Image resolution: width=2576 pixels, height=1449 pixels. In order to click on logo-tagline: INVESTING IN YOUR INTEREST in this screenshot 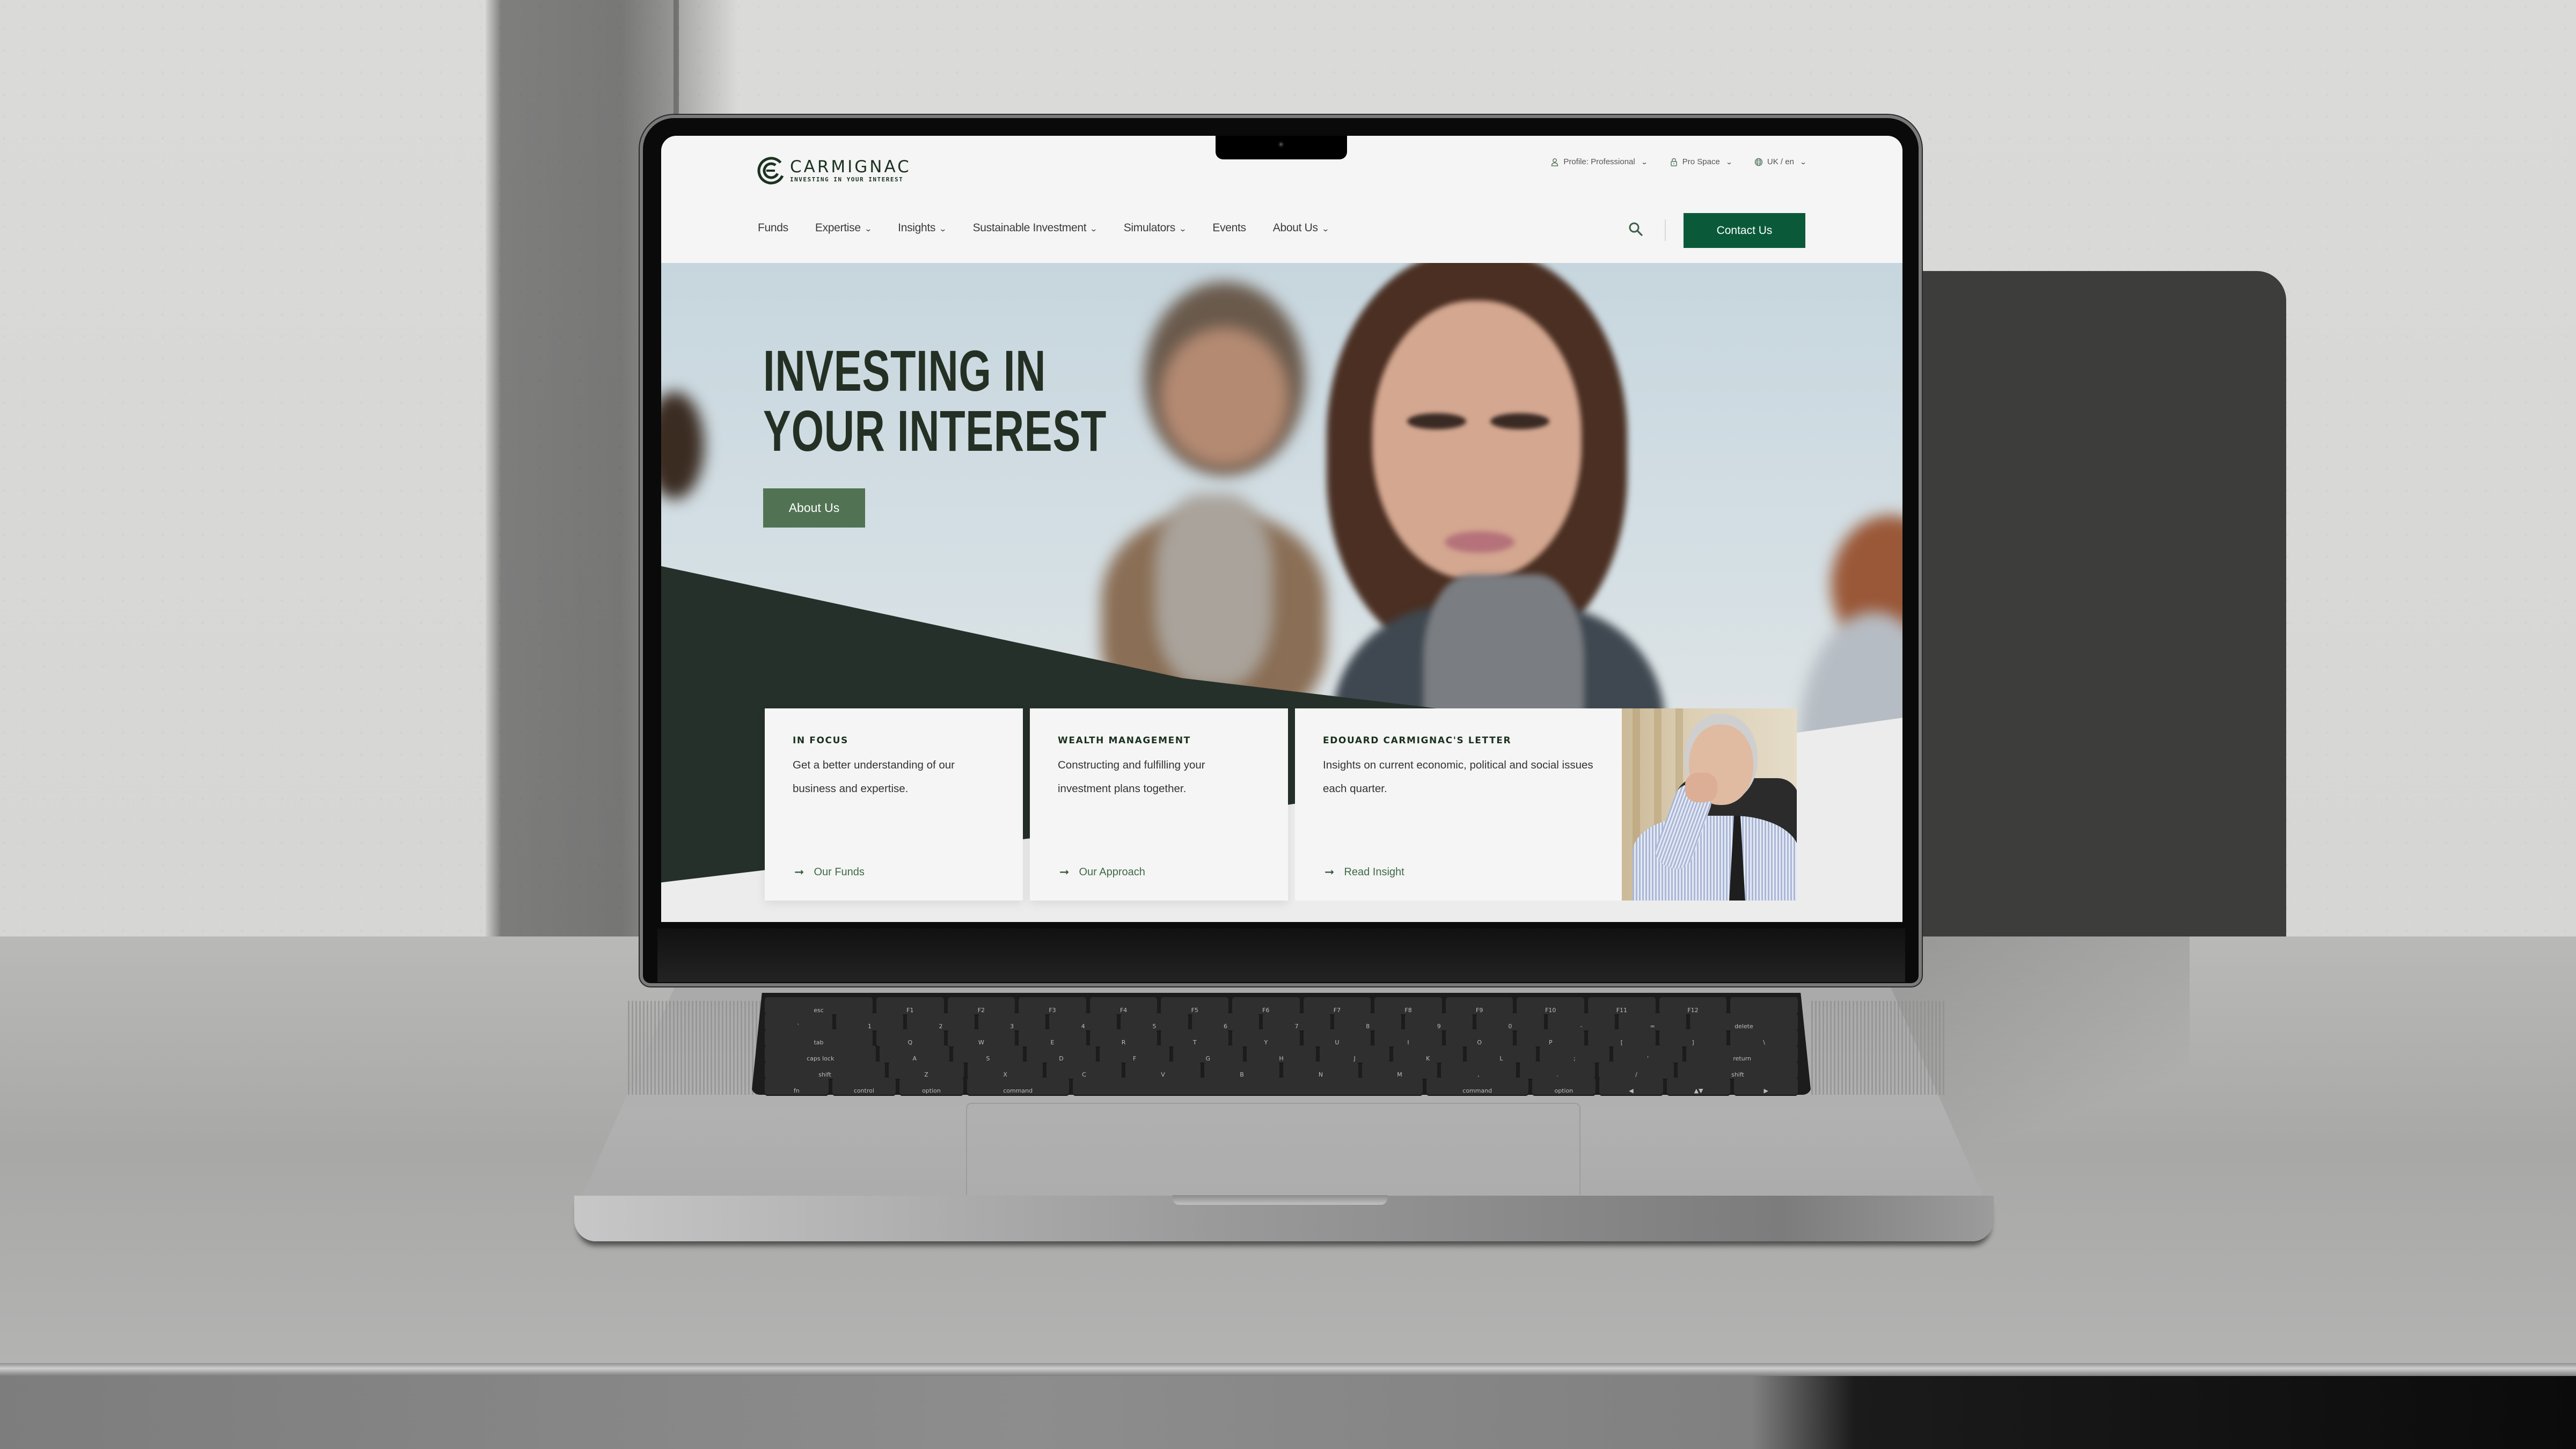, I will do `click(847, 179)`.